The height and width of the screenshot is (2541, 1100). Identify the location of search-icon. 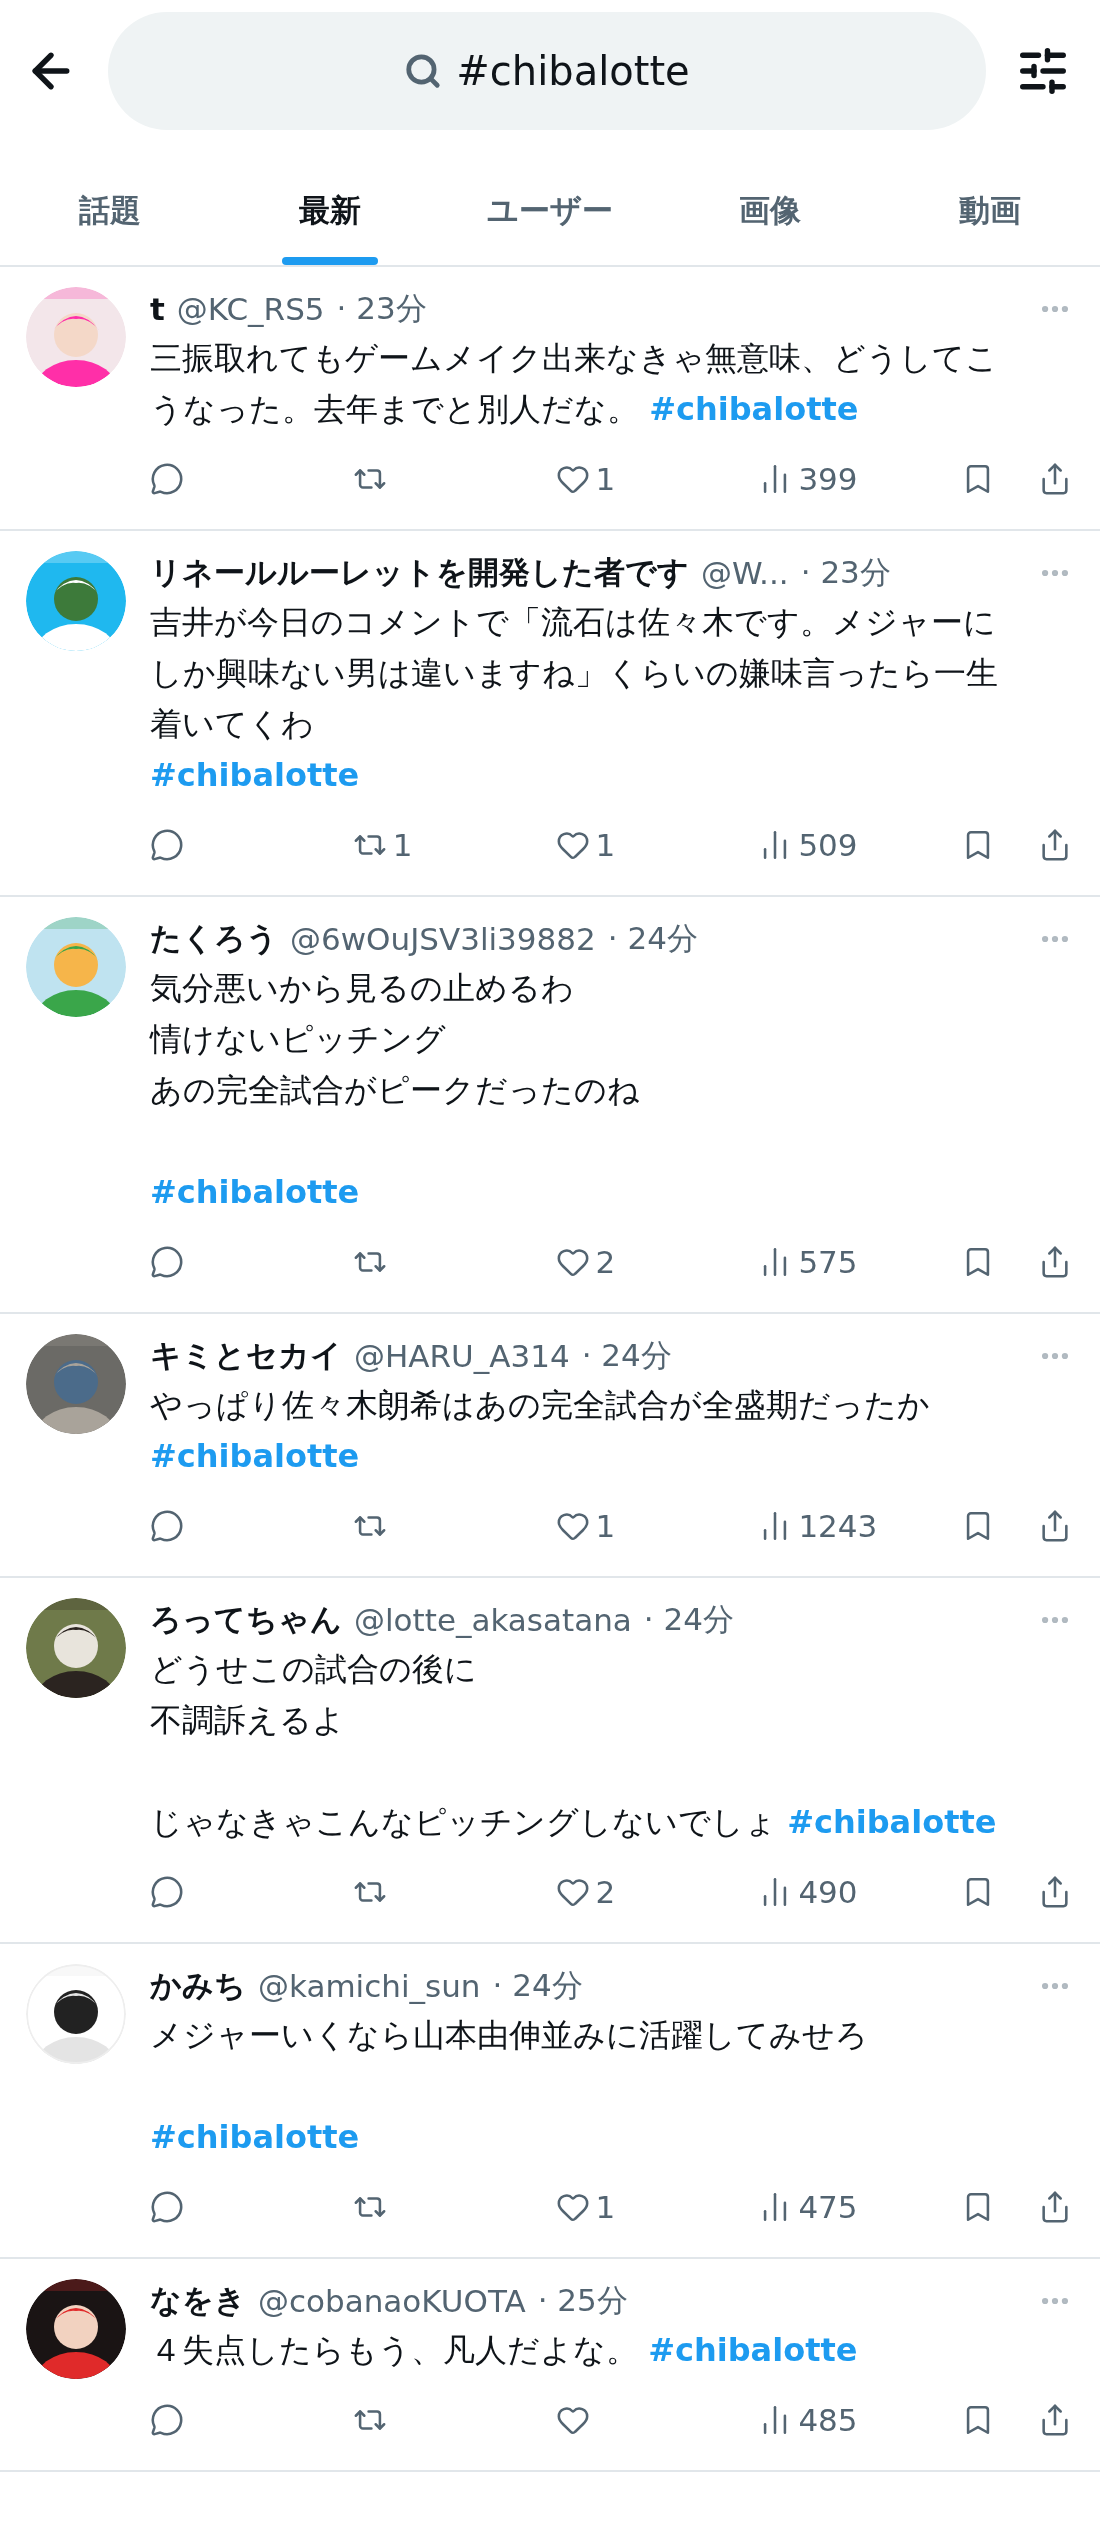
(423, 71).